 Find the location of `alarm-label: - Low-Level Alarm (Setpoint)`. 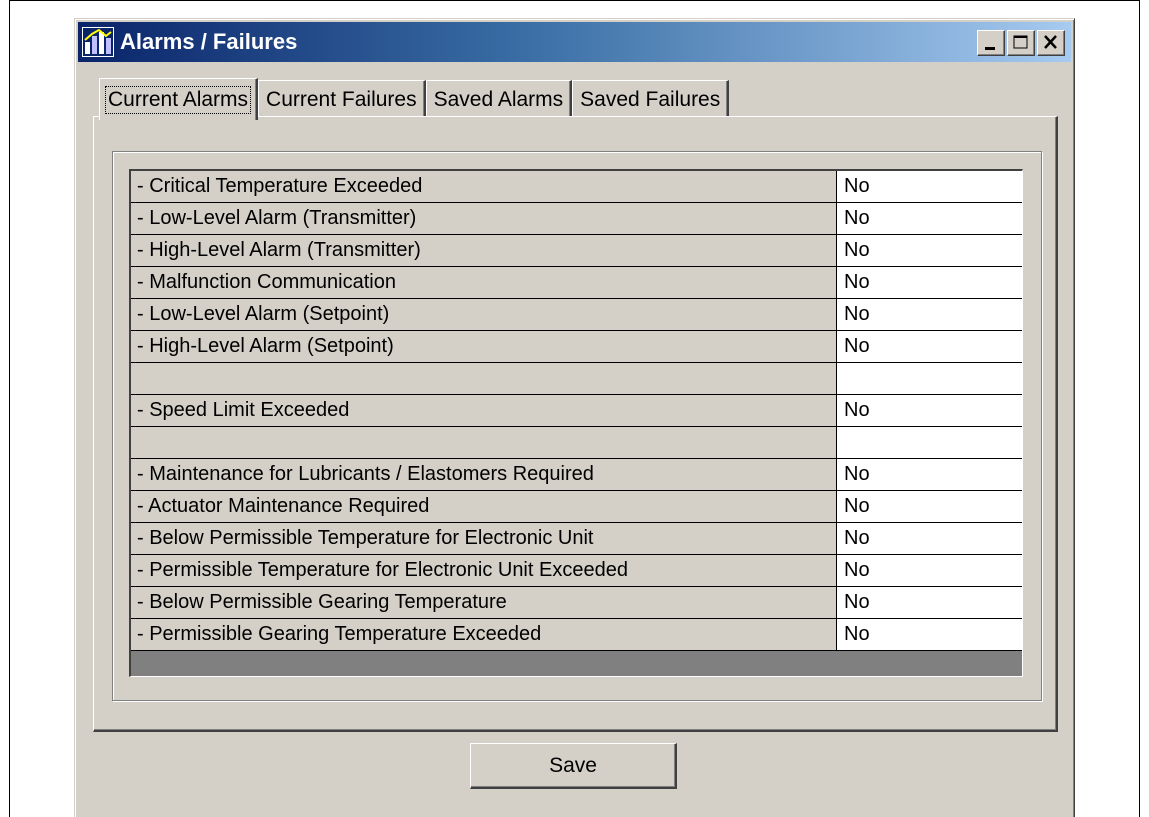

alarm-label: - Low-Level Alarm (Setpoint) is located at coordinates (484, 314).